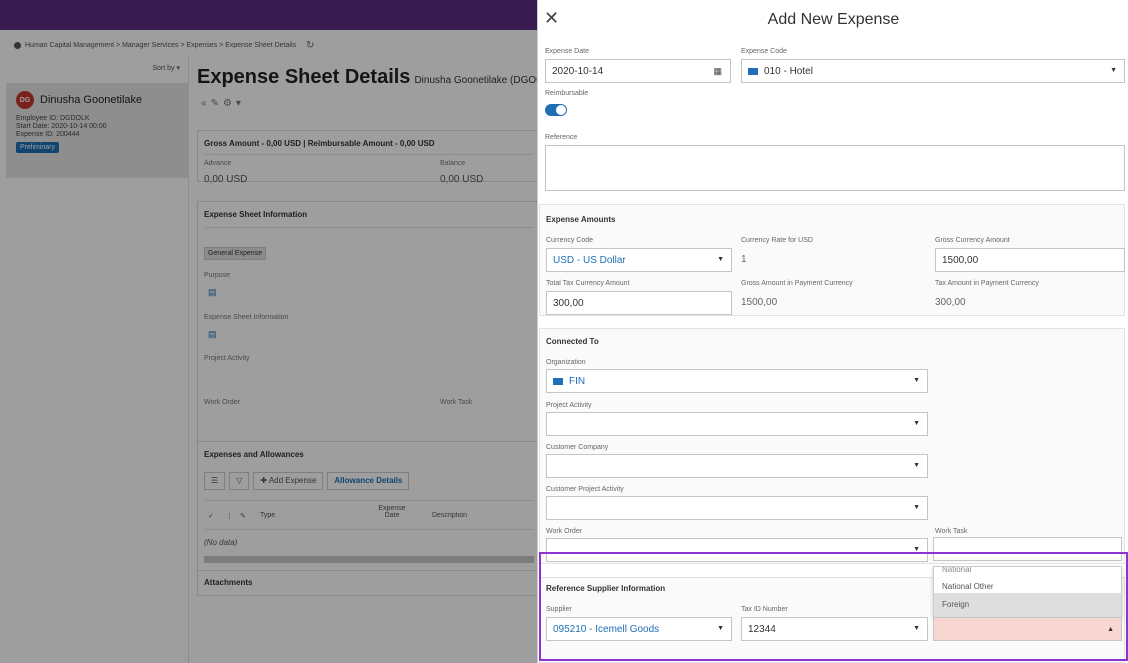 Image resolution: width=1128 pixels, height=663 pixels. I want to click on chevron-up-icon: ▲, so click(1110, 629).